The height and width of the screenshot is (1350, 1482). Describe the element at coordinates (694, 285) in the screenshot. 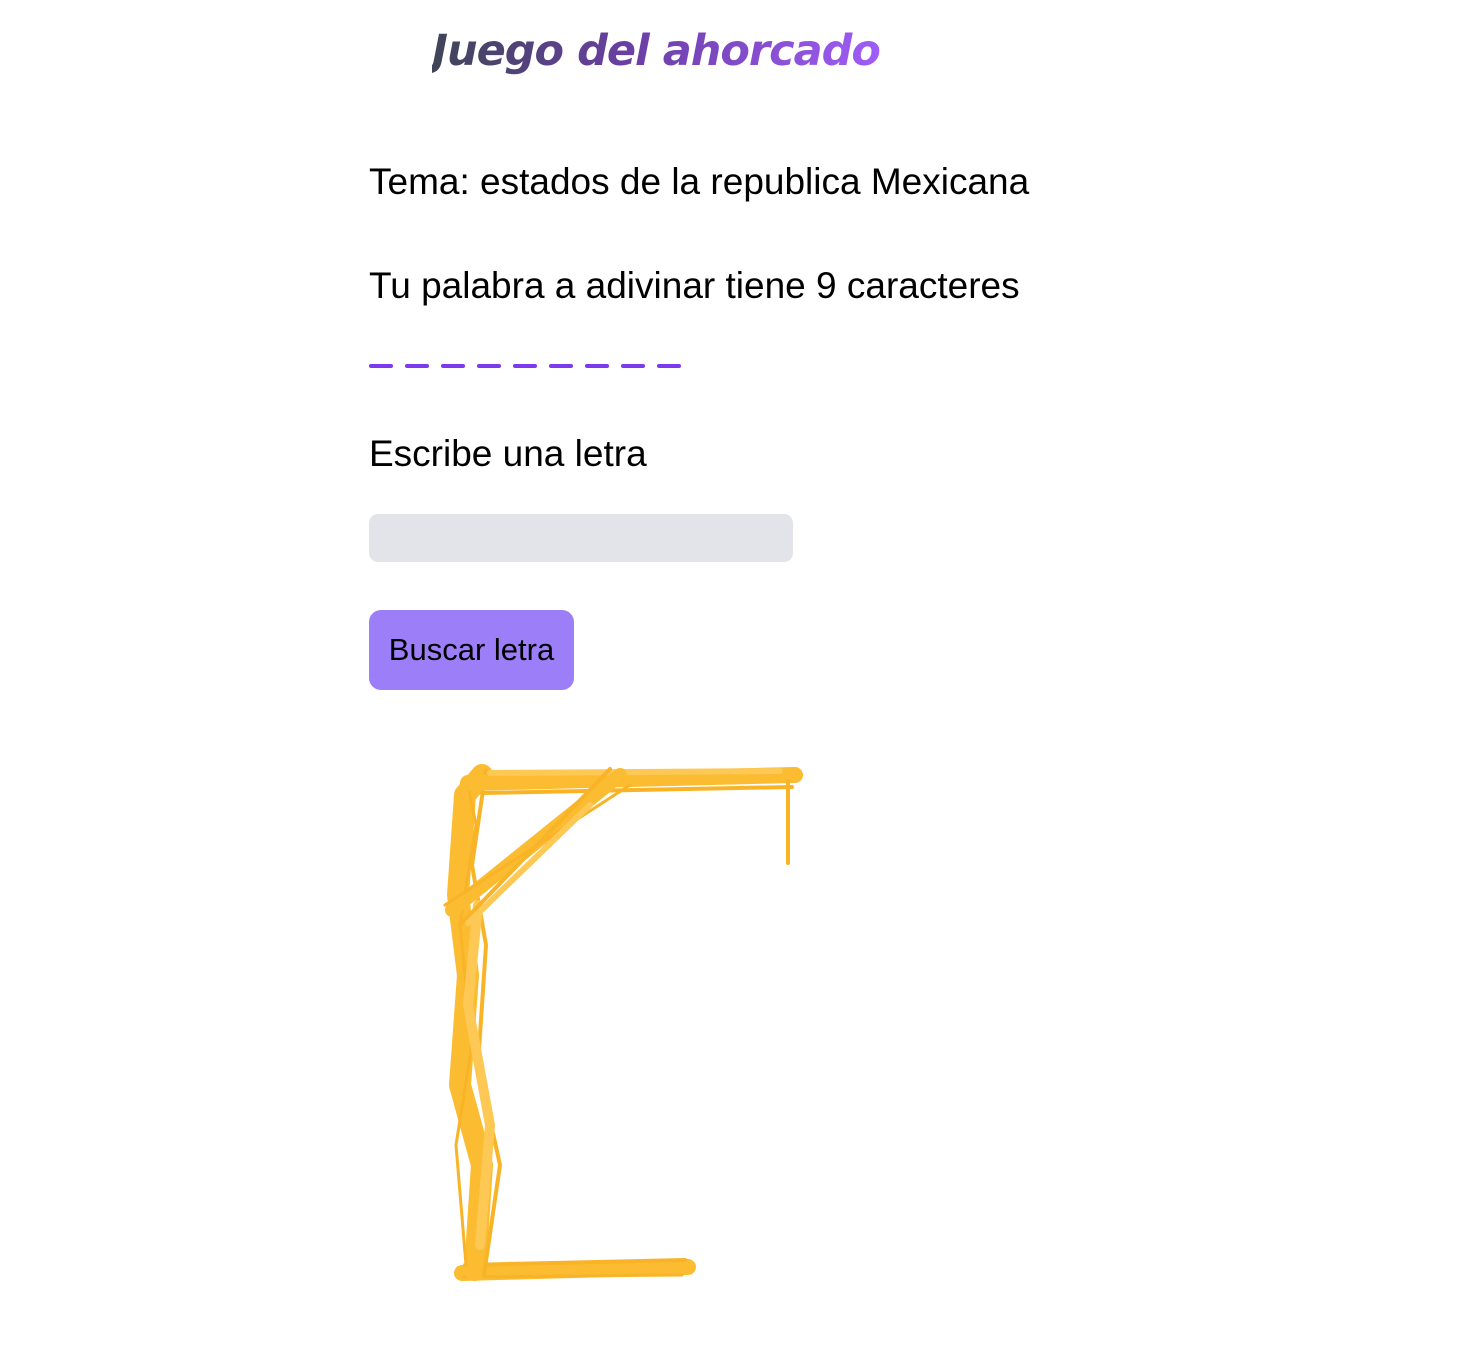

I see `word-length-hint: Tu palabra a adivinar tiene 9 caracteres` at that location.